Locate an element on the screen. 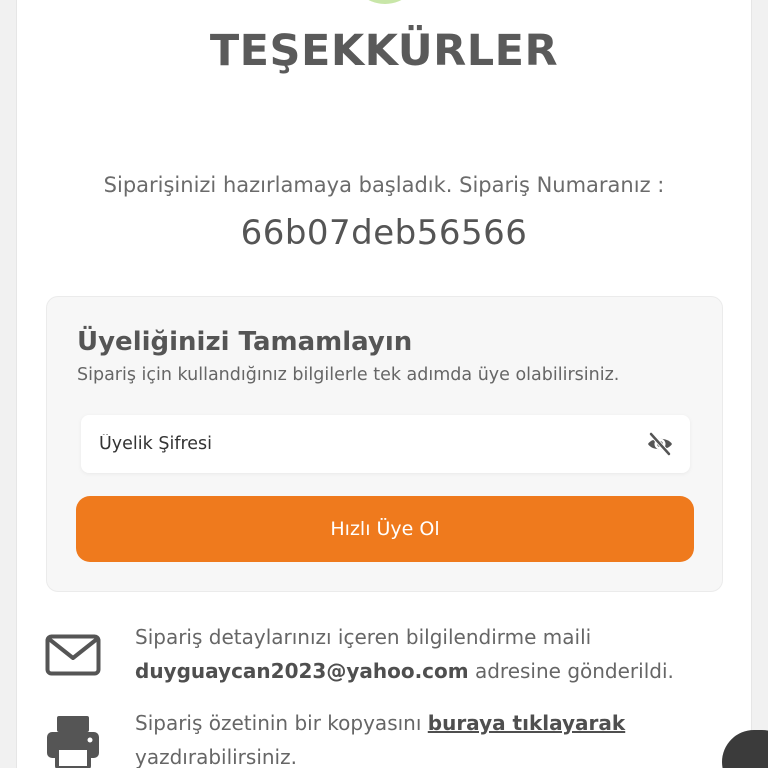  membership-title: Üyeliğinizi Tamamlayın is located at coordinates (245, 342).